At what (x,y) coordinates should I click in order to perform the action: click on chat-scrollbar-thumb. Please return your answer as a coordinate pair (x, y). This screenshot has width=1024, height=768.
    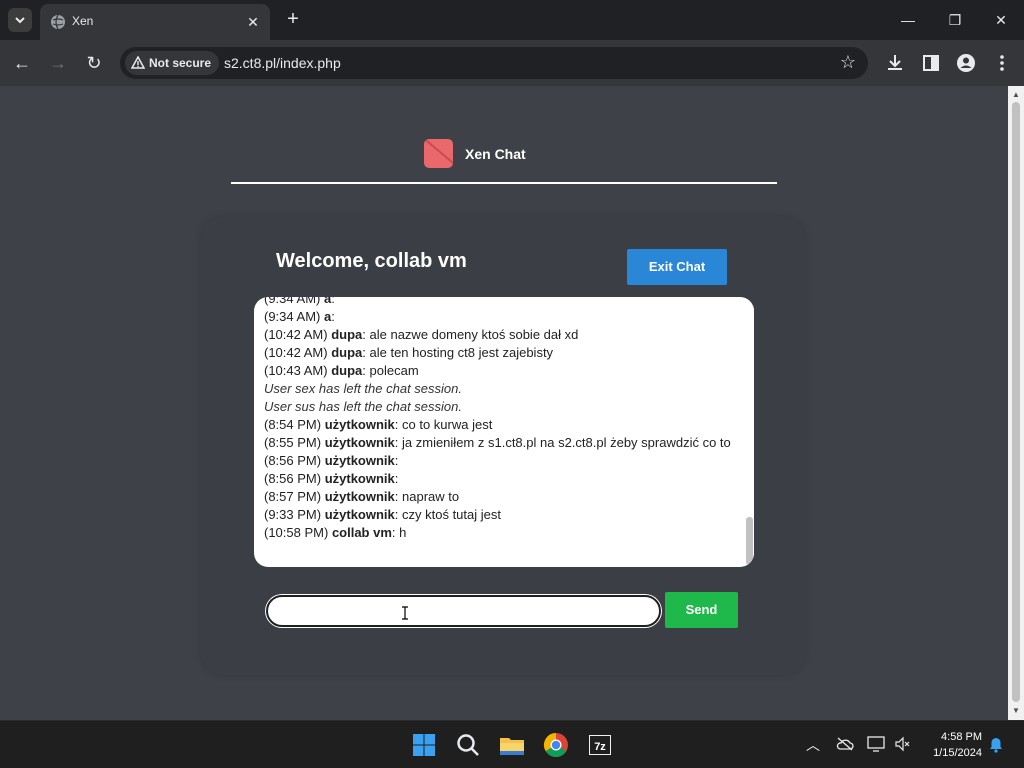
    Looking at the image, I should click on (749, 541).